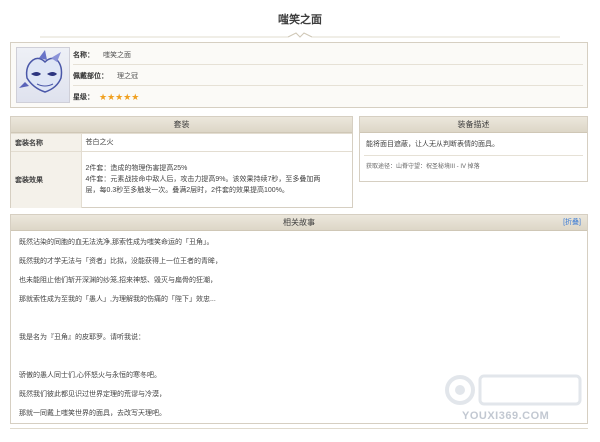 This screenshot has width=600, height=442. What do you see at coordinates (572, 223) in the screenshot?
I see `fold-toggle-link: [折叠]` at bounding box center [572, 223].